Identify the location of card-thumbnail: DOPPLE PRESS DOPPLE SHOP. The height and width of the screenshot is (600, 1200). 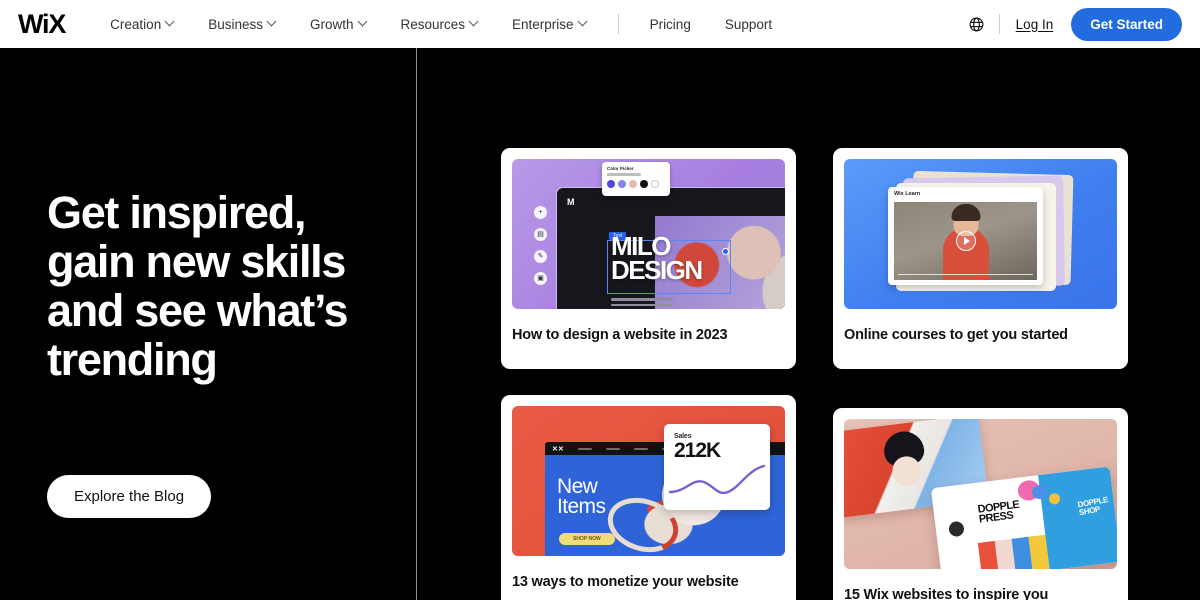
(980, 494).